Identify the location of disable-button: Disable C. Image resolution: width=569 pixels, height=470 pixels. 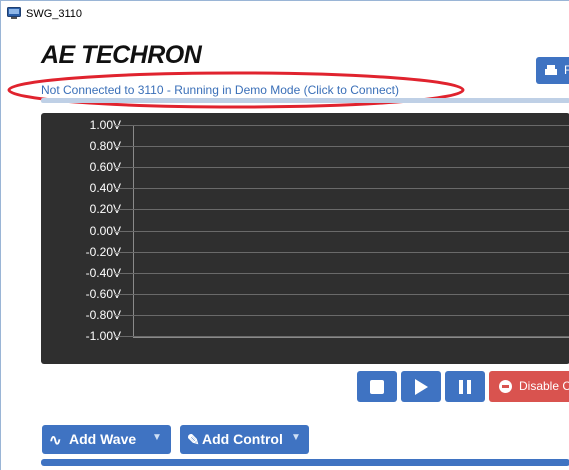
(529, 386).